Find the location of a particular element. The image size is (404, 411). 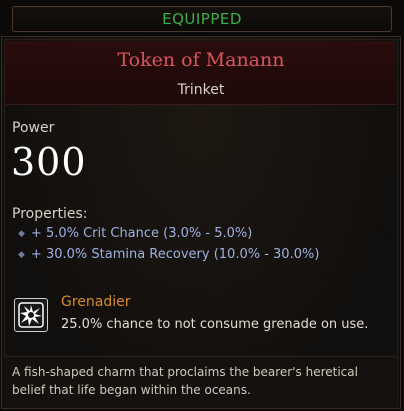

perk-name: Grenadier is located at coordinates (96, 302).